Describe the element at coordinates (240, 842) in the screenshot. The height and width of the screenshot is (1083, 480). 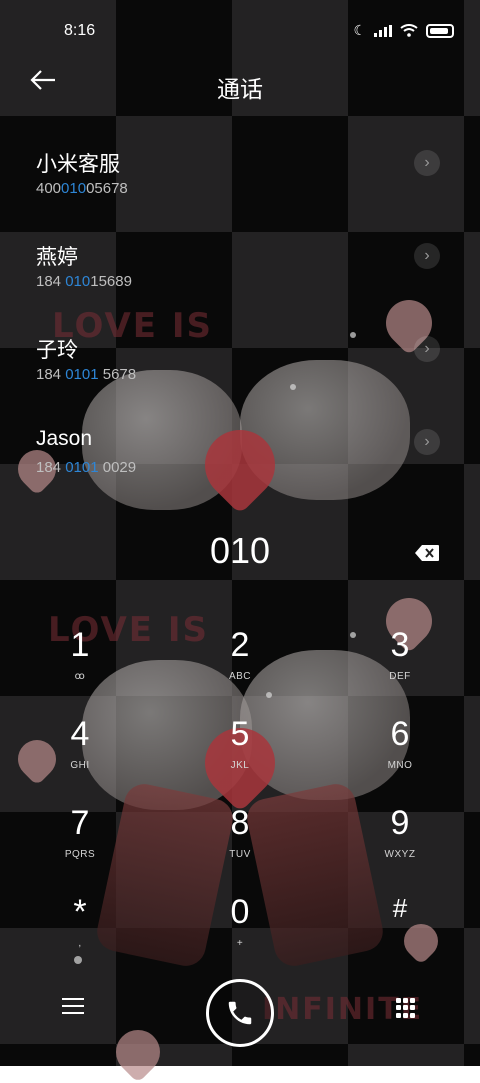
I see `key-8: 8 TUV` at that location.